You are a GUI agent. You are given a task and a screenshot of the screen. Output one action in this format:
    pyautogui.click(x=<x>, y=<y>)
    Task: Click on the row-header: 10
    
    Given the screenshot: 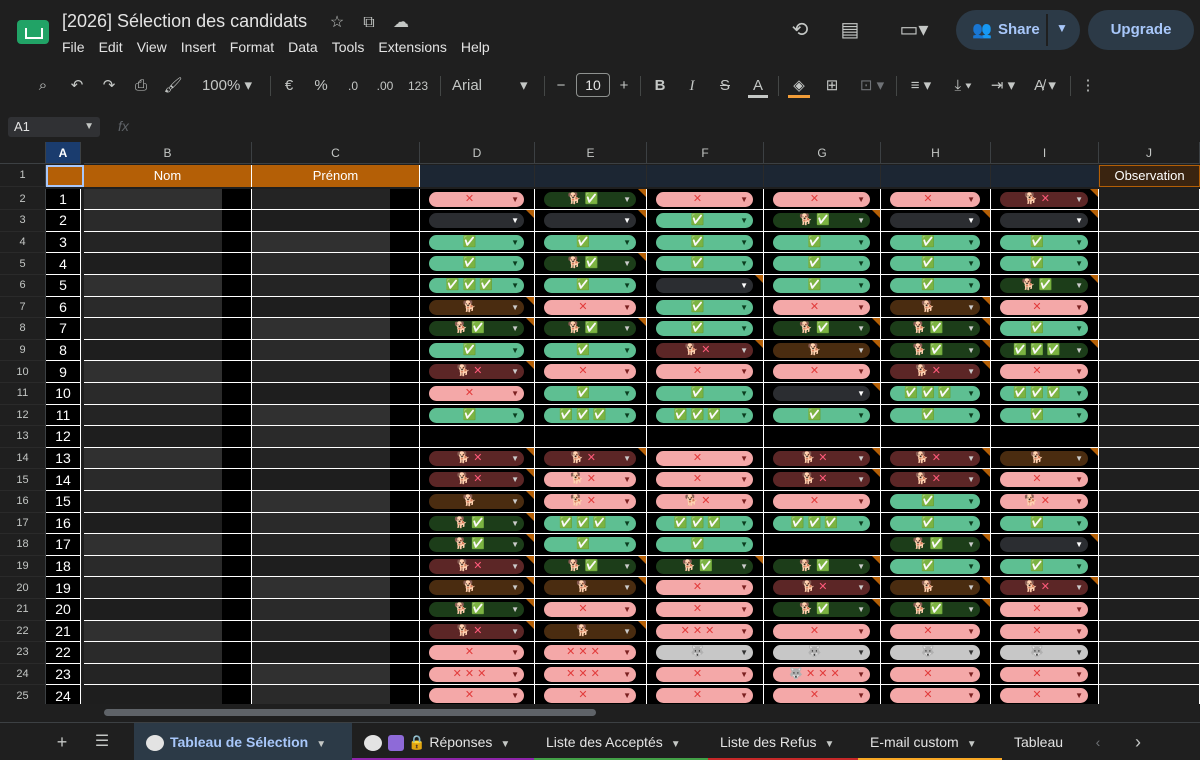 What is the action you would take?
    pyautogui.click(x=23, y=372)
    